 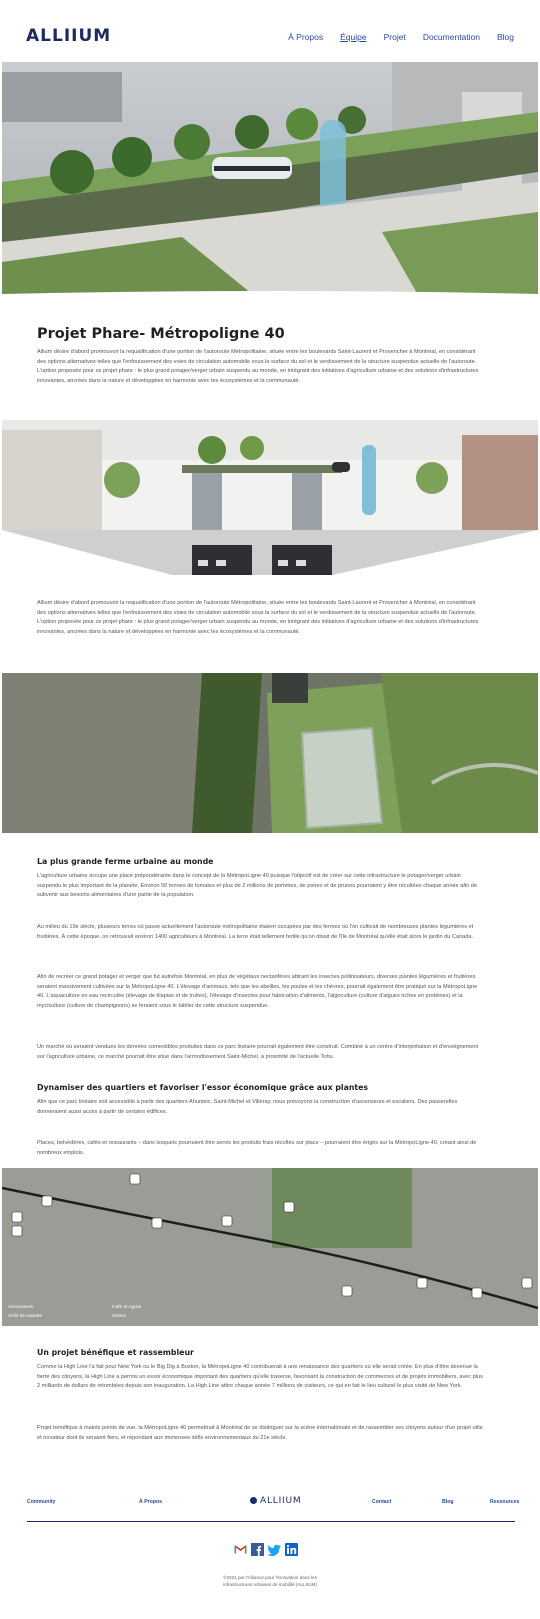 What do you see at coordinates (270, 182) in the screenshot?
I see `hero-rendering-image` at bounding box center [270, 182].